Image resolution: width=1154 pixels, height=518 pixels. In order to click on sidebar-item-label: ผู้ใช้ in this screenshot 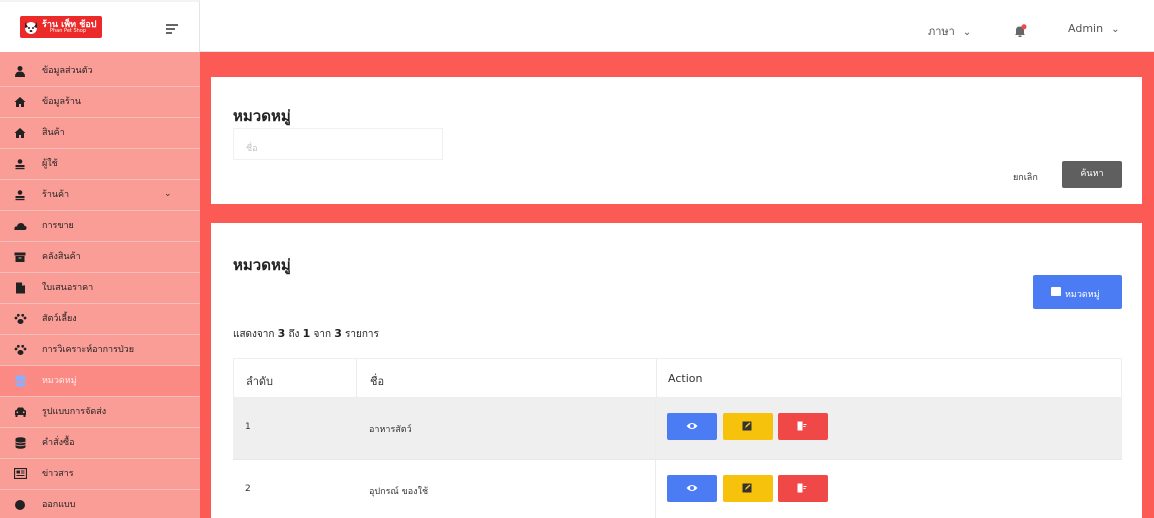, I will do `click(50, 164)`.